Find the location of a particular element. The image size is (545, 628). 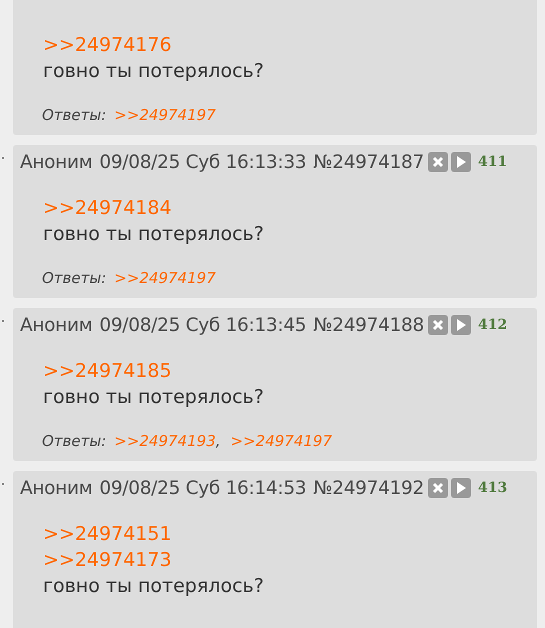

post-index: 413 is located at coordinates (493, 488).